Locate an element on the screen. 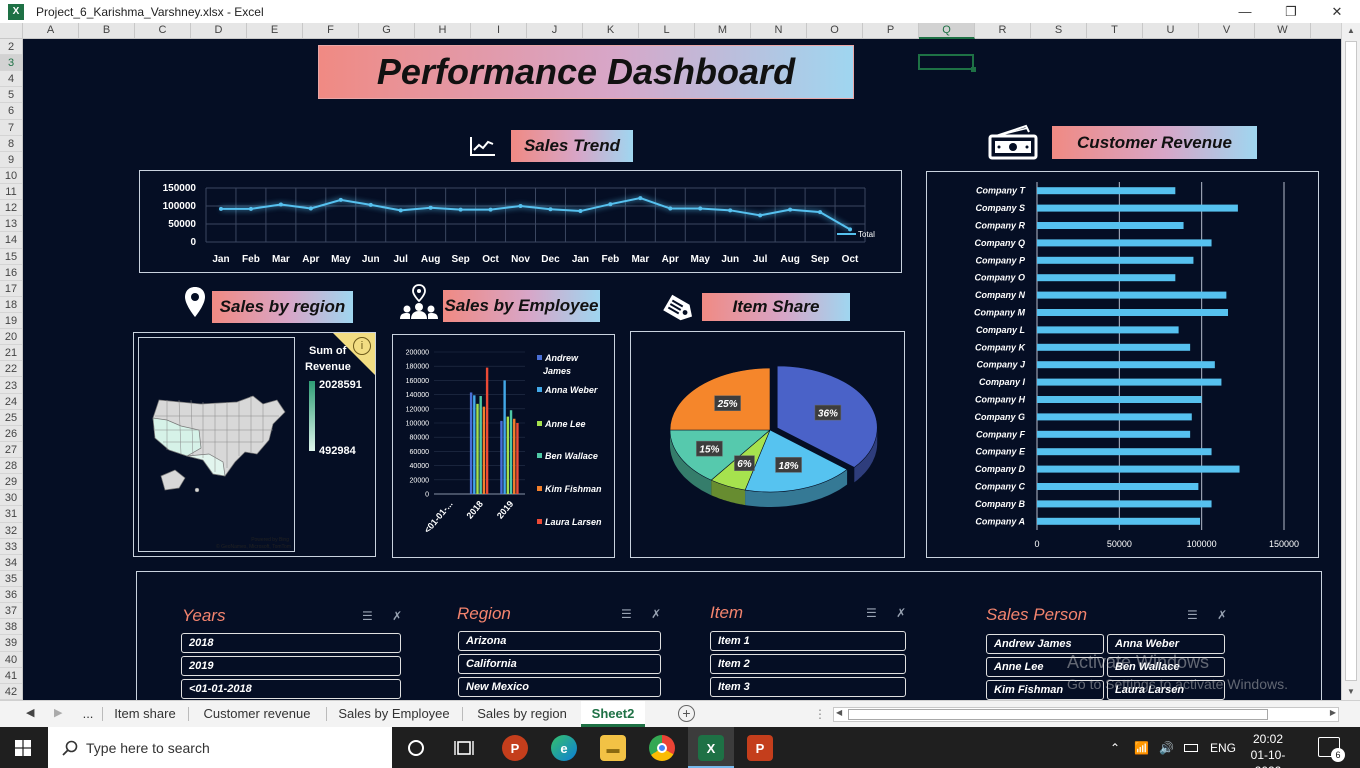 The width and height of the screenshot is (1360, 768). edge-icon: e is located at coordinates (564, 748).